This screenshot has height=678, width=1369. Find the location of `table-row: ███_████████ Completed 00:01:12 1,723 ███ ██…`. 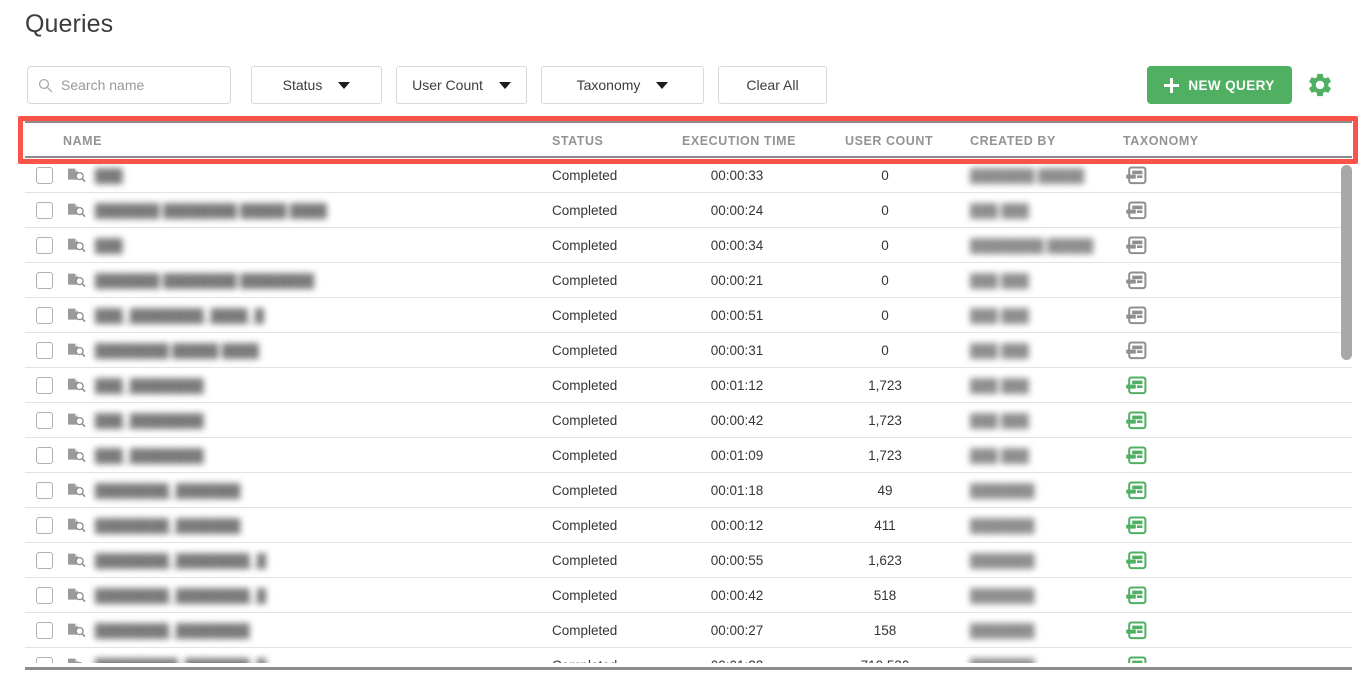

table-row: ███_████████ Completed 00:01:12 1,723 ███ ██… is located at coordinates (688, 385).